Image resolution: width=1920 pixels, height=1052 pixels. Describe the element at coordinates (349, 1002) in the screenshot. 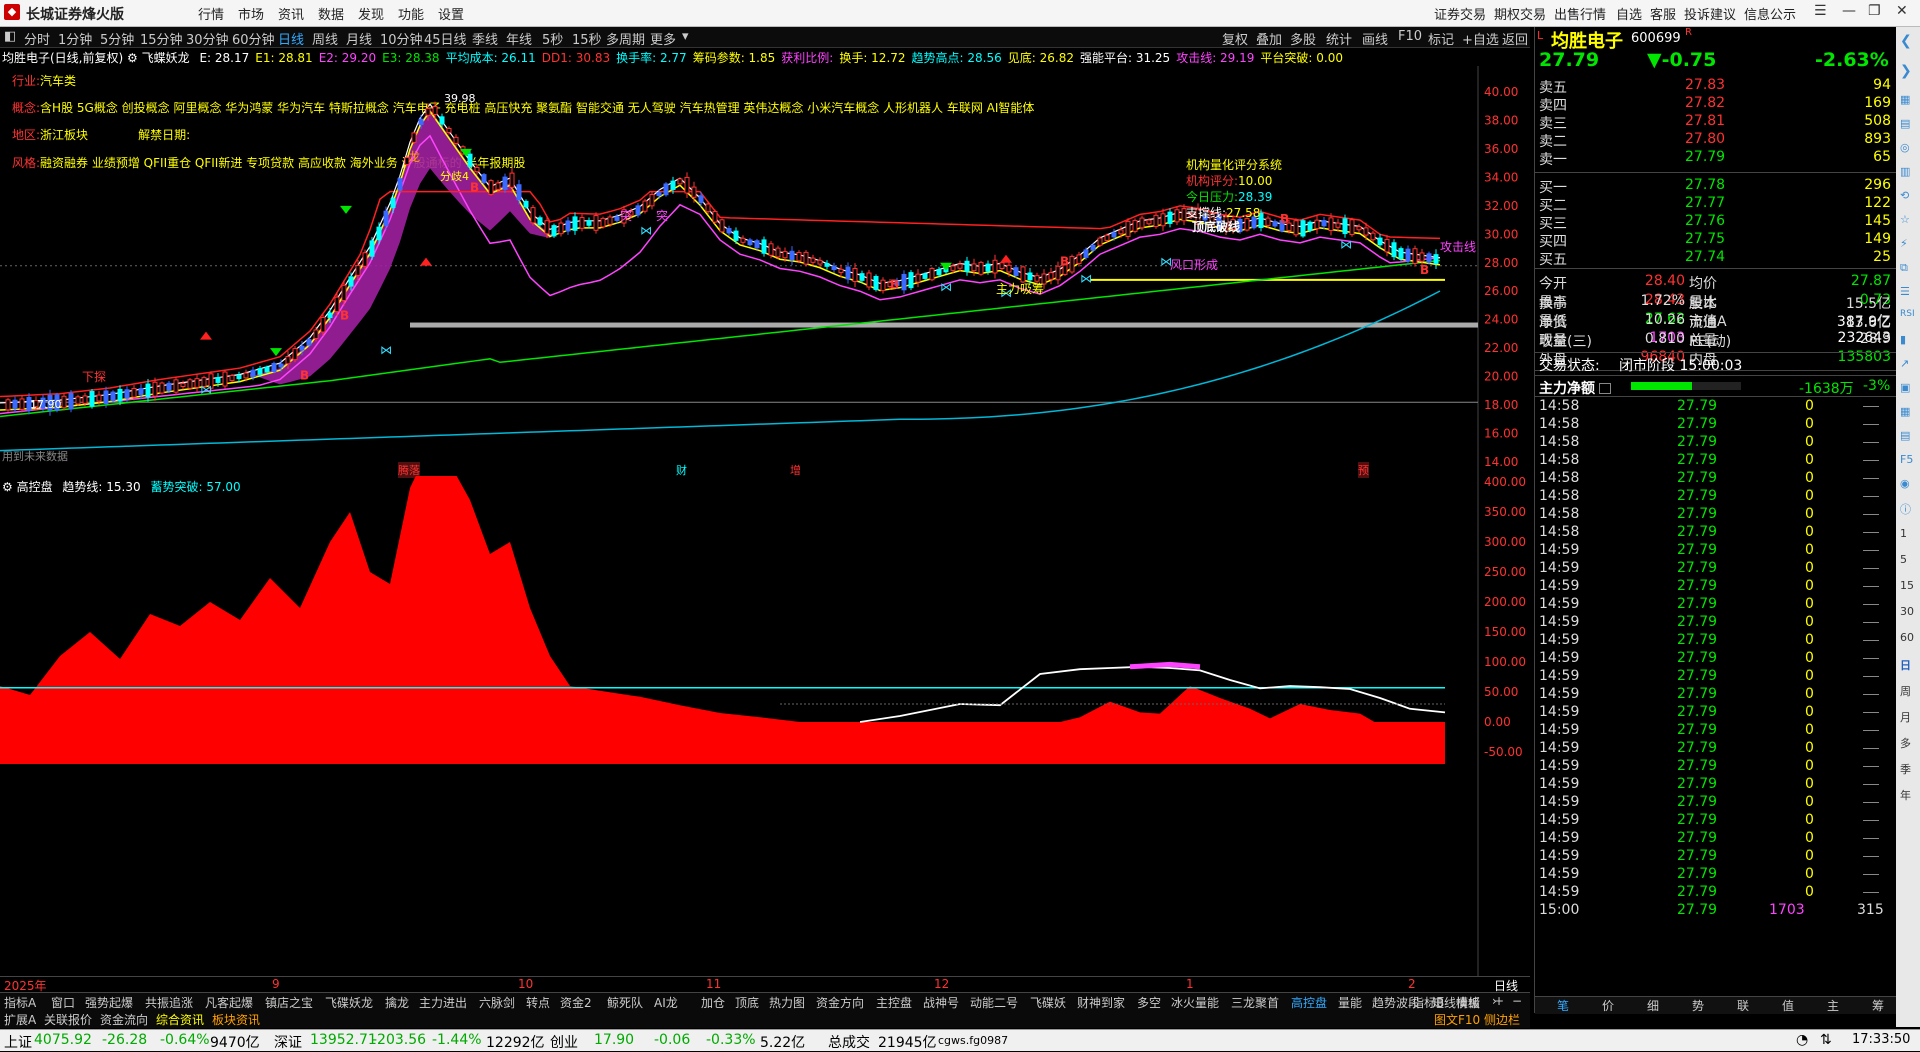

I see `indicator-tab: 飞碟妖龙` at that location.